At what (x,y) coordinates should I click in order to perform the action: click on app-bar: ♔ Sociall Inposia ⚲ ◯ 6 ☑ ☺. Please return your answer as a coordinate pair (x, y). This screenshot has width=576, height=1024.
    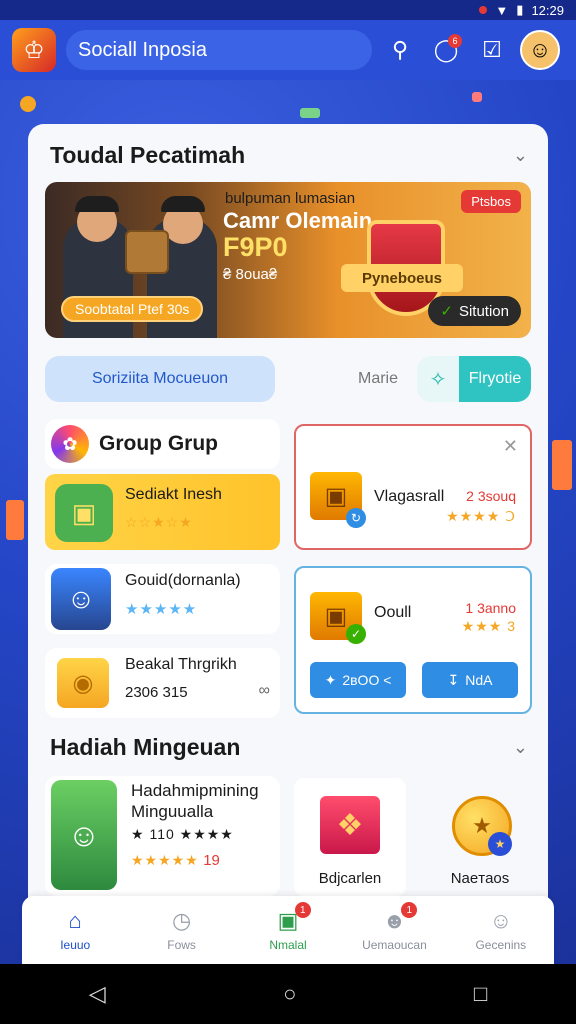
    Looking at the image, I should click on (288, 50).